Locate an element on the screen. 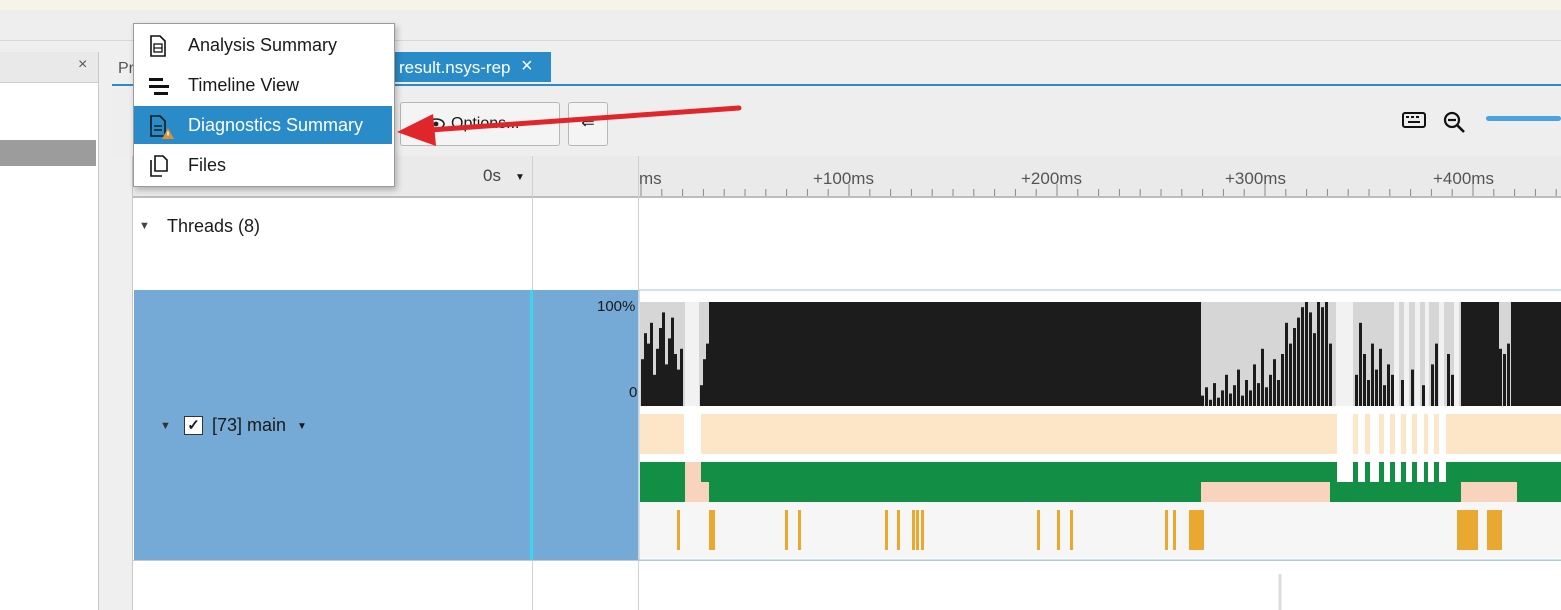 The width and height of the screenshot is (1561, 610). menu-item-files: Files is located at coordinates (263, 165).